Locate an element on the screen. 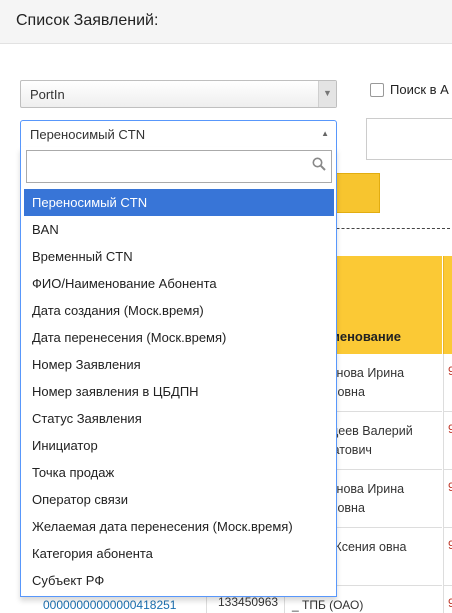  dropdown-search-input is located at coordinates (179, 166).